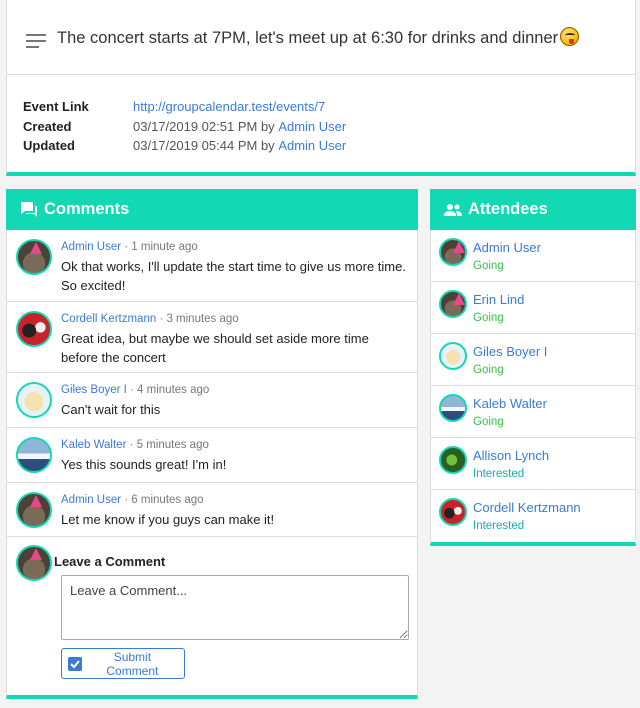  What do you see at coordinates (144, 464) in the screenshot?
I see `comment-text: Yes this sounds great! I'm in!` at bounding box center [144, 464].